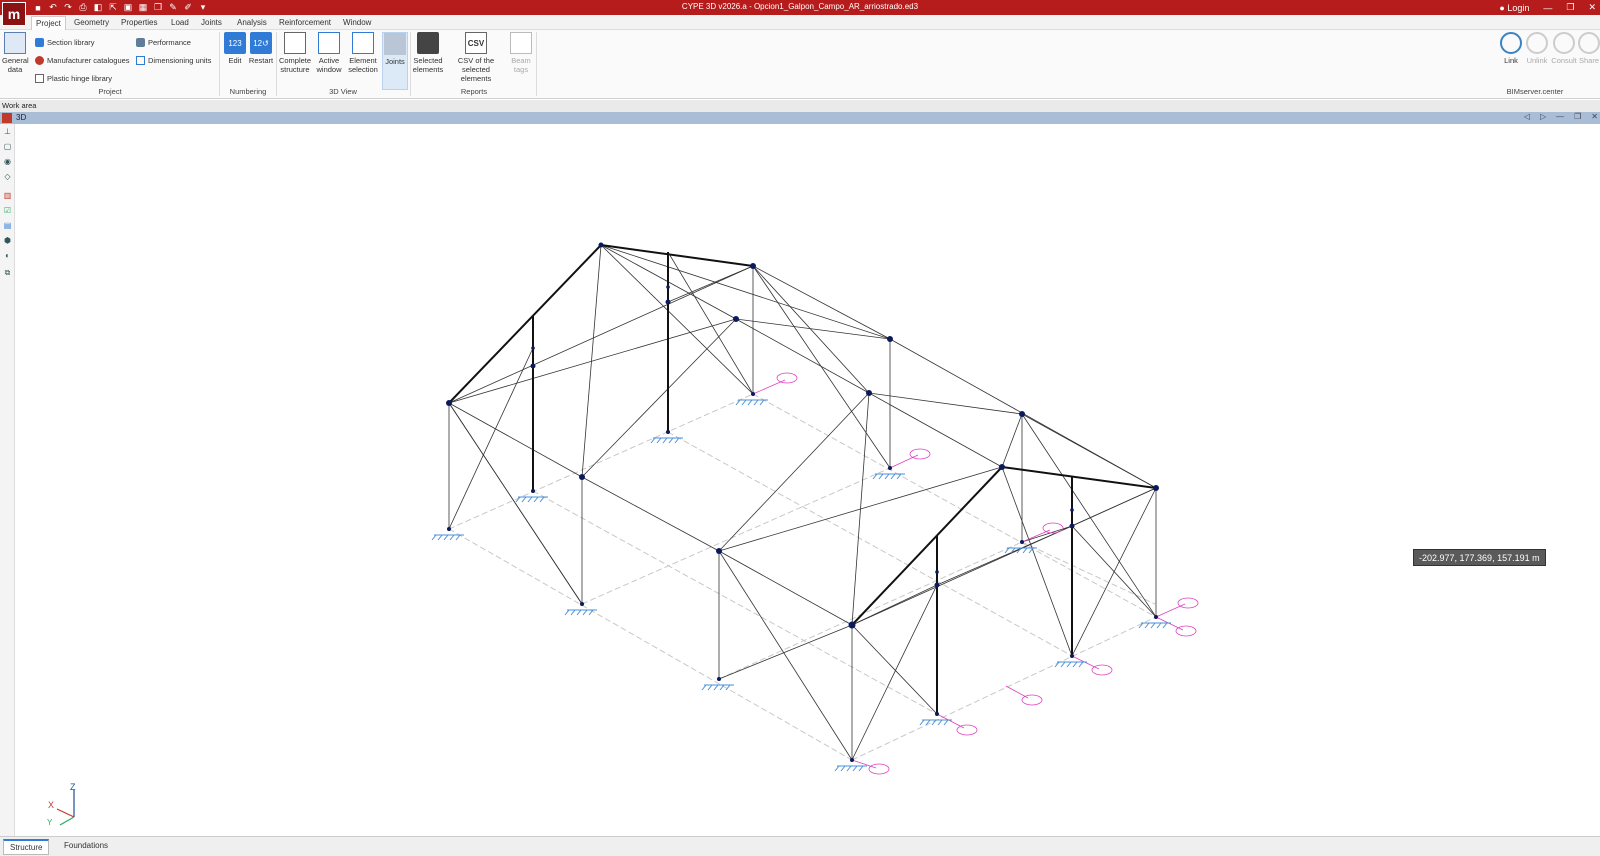 This screenshot has height=856, width=1600. I want to click on consult-button: Consult, so click(1564, 48).